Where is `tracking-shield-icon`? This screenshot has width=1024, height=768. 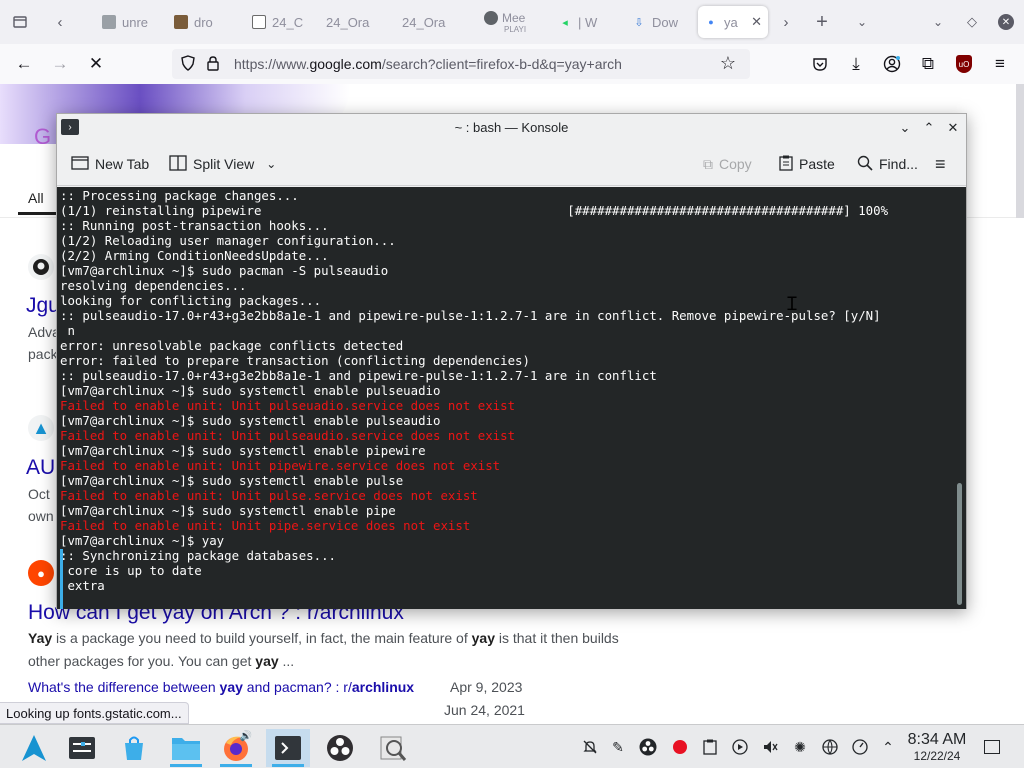
tracking-shield-icon is located at coordinates (188, 64).